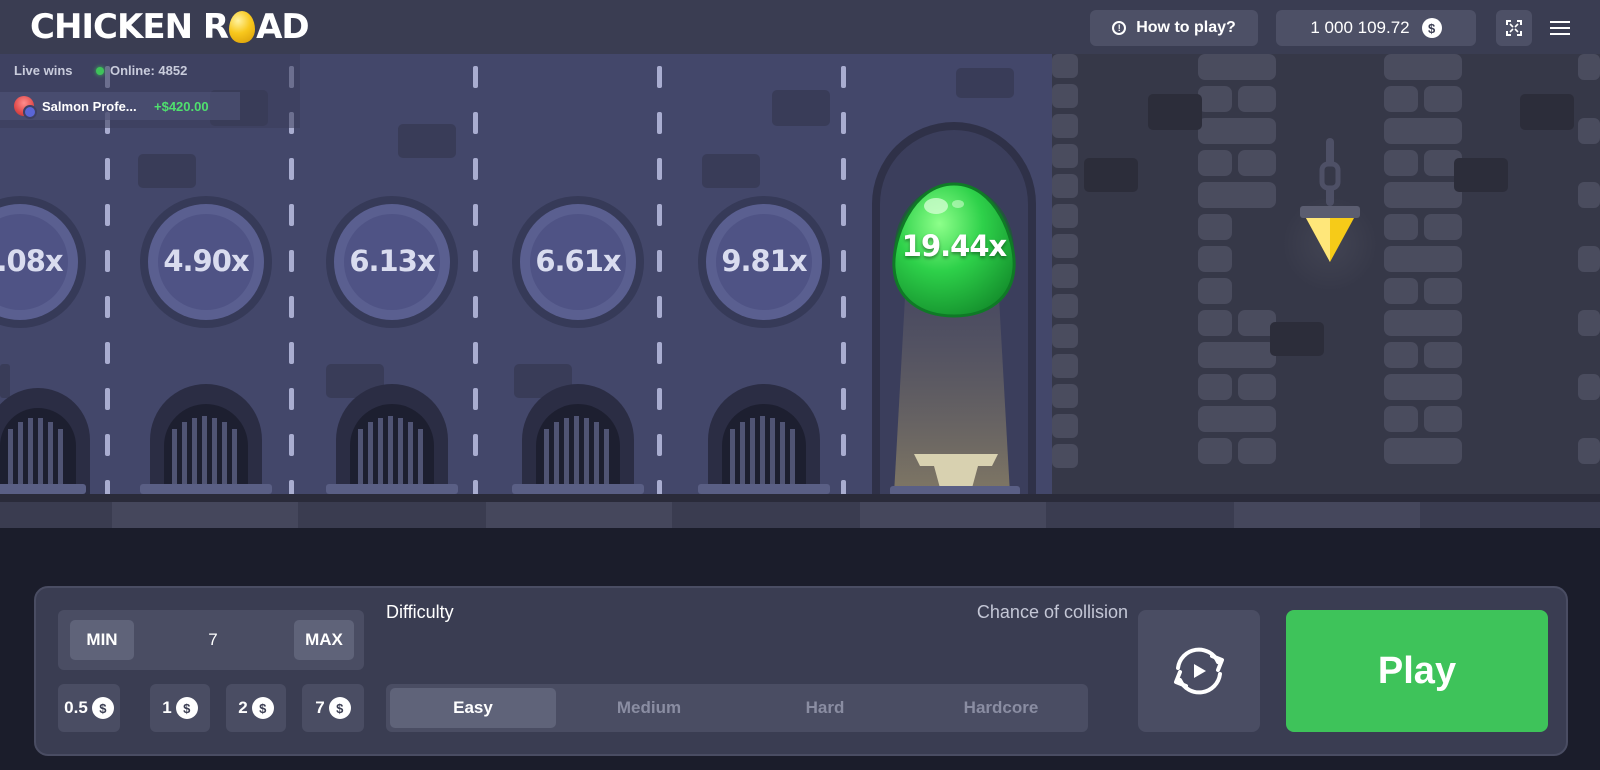 The image size is (1600, 770). Describe the element at coordinates (825, 708) in the screenshot. I see `difficulty-tab-hard: Hard` at that location.